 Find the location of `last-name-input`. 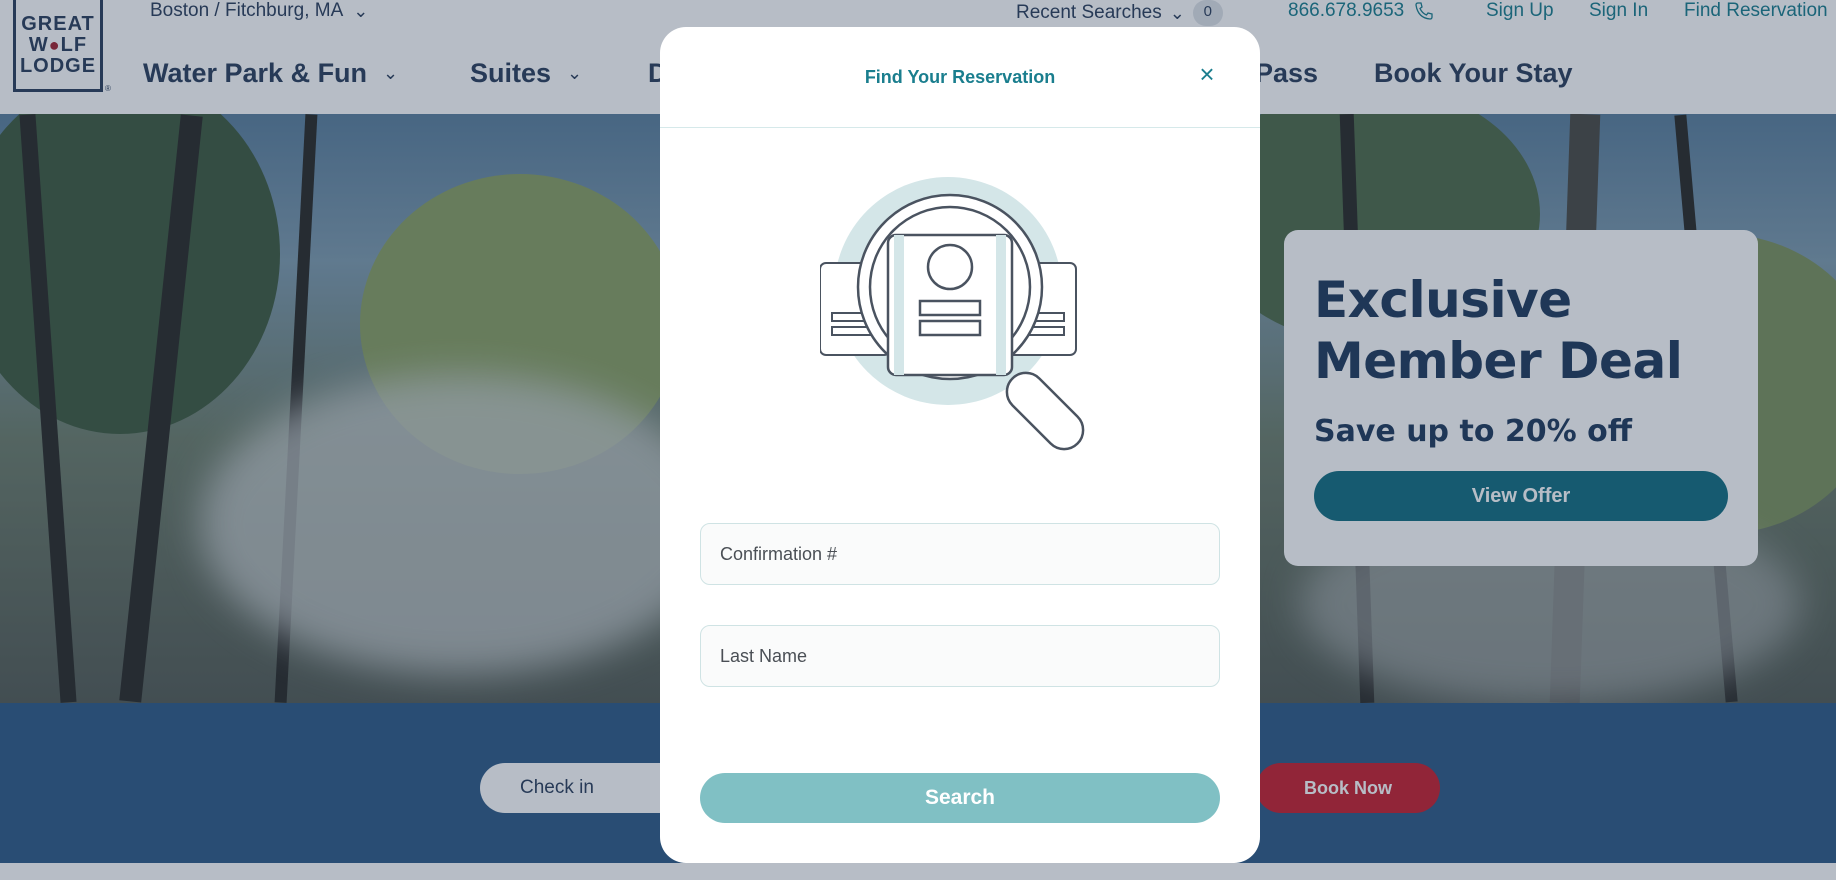

last-name-input is located at coordinates (960, 656).